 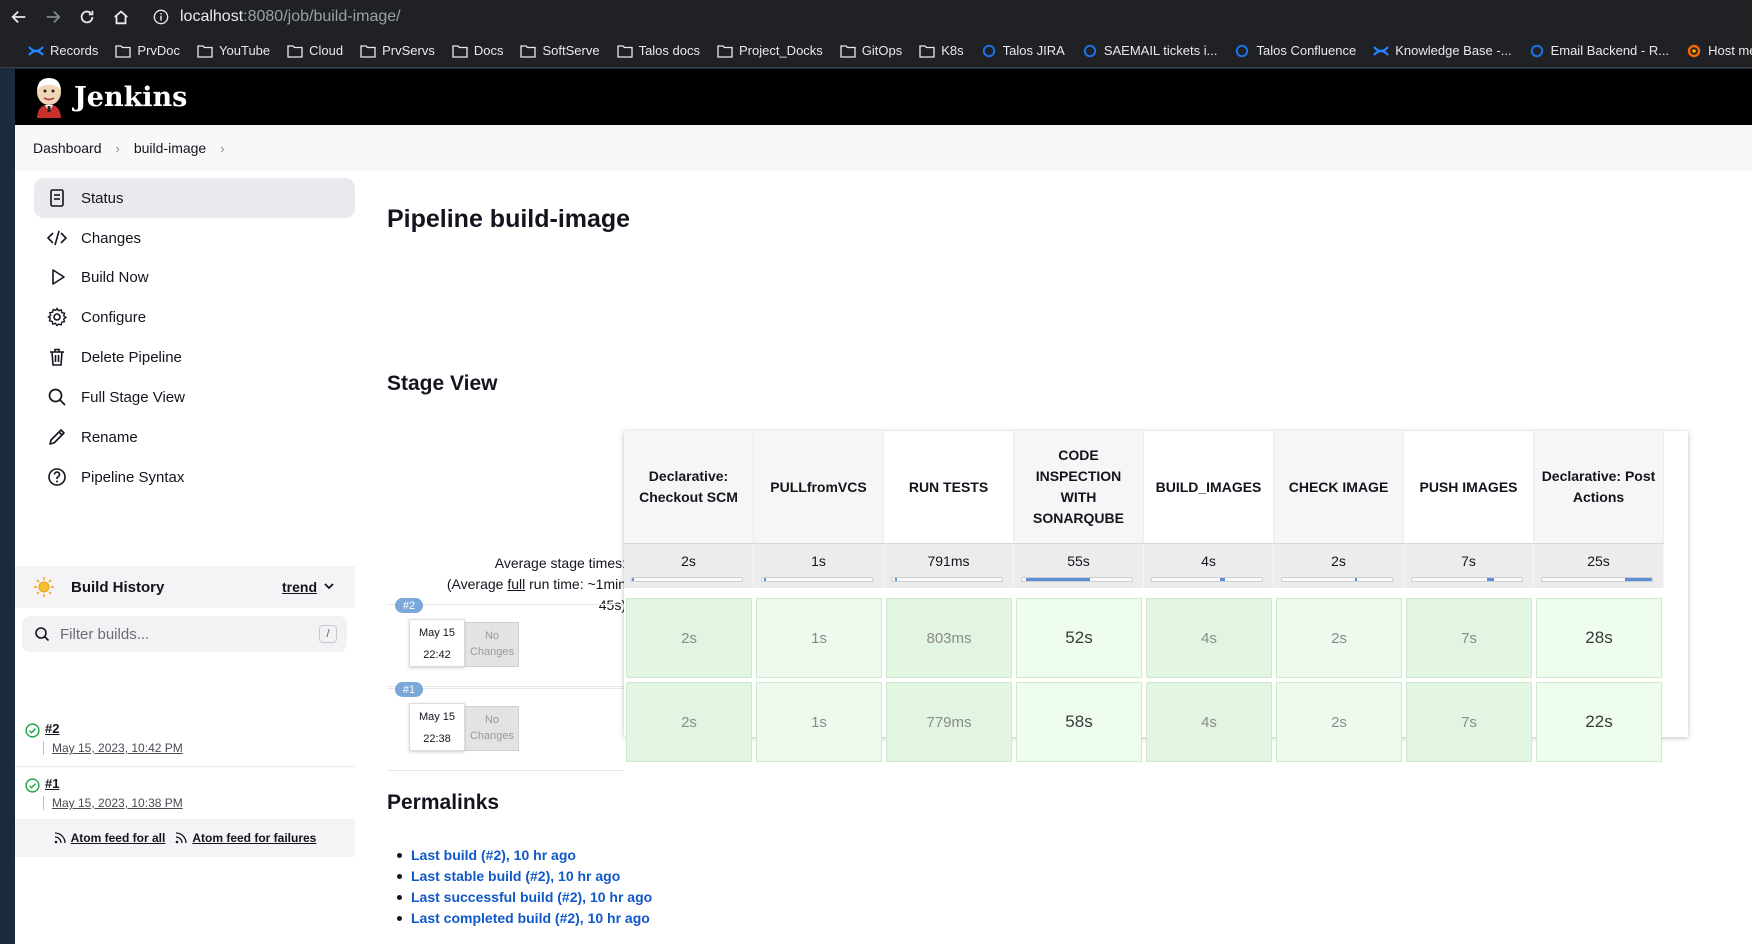 What do you see at coordinates (194, 437) in the screenshot?
I see `sidebar-item-rename: Rename` at bounding box center [194, 437].